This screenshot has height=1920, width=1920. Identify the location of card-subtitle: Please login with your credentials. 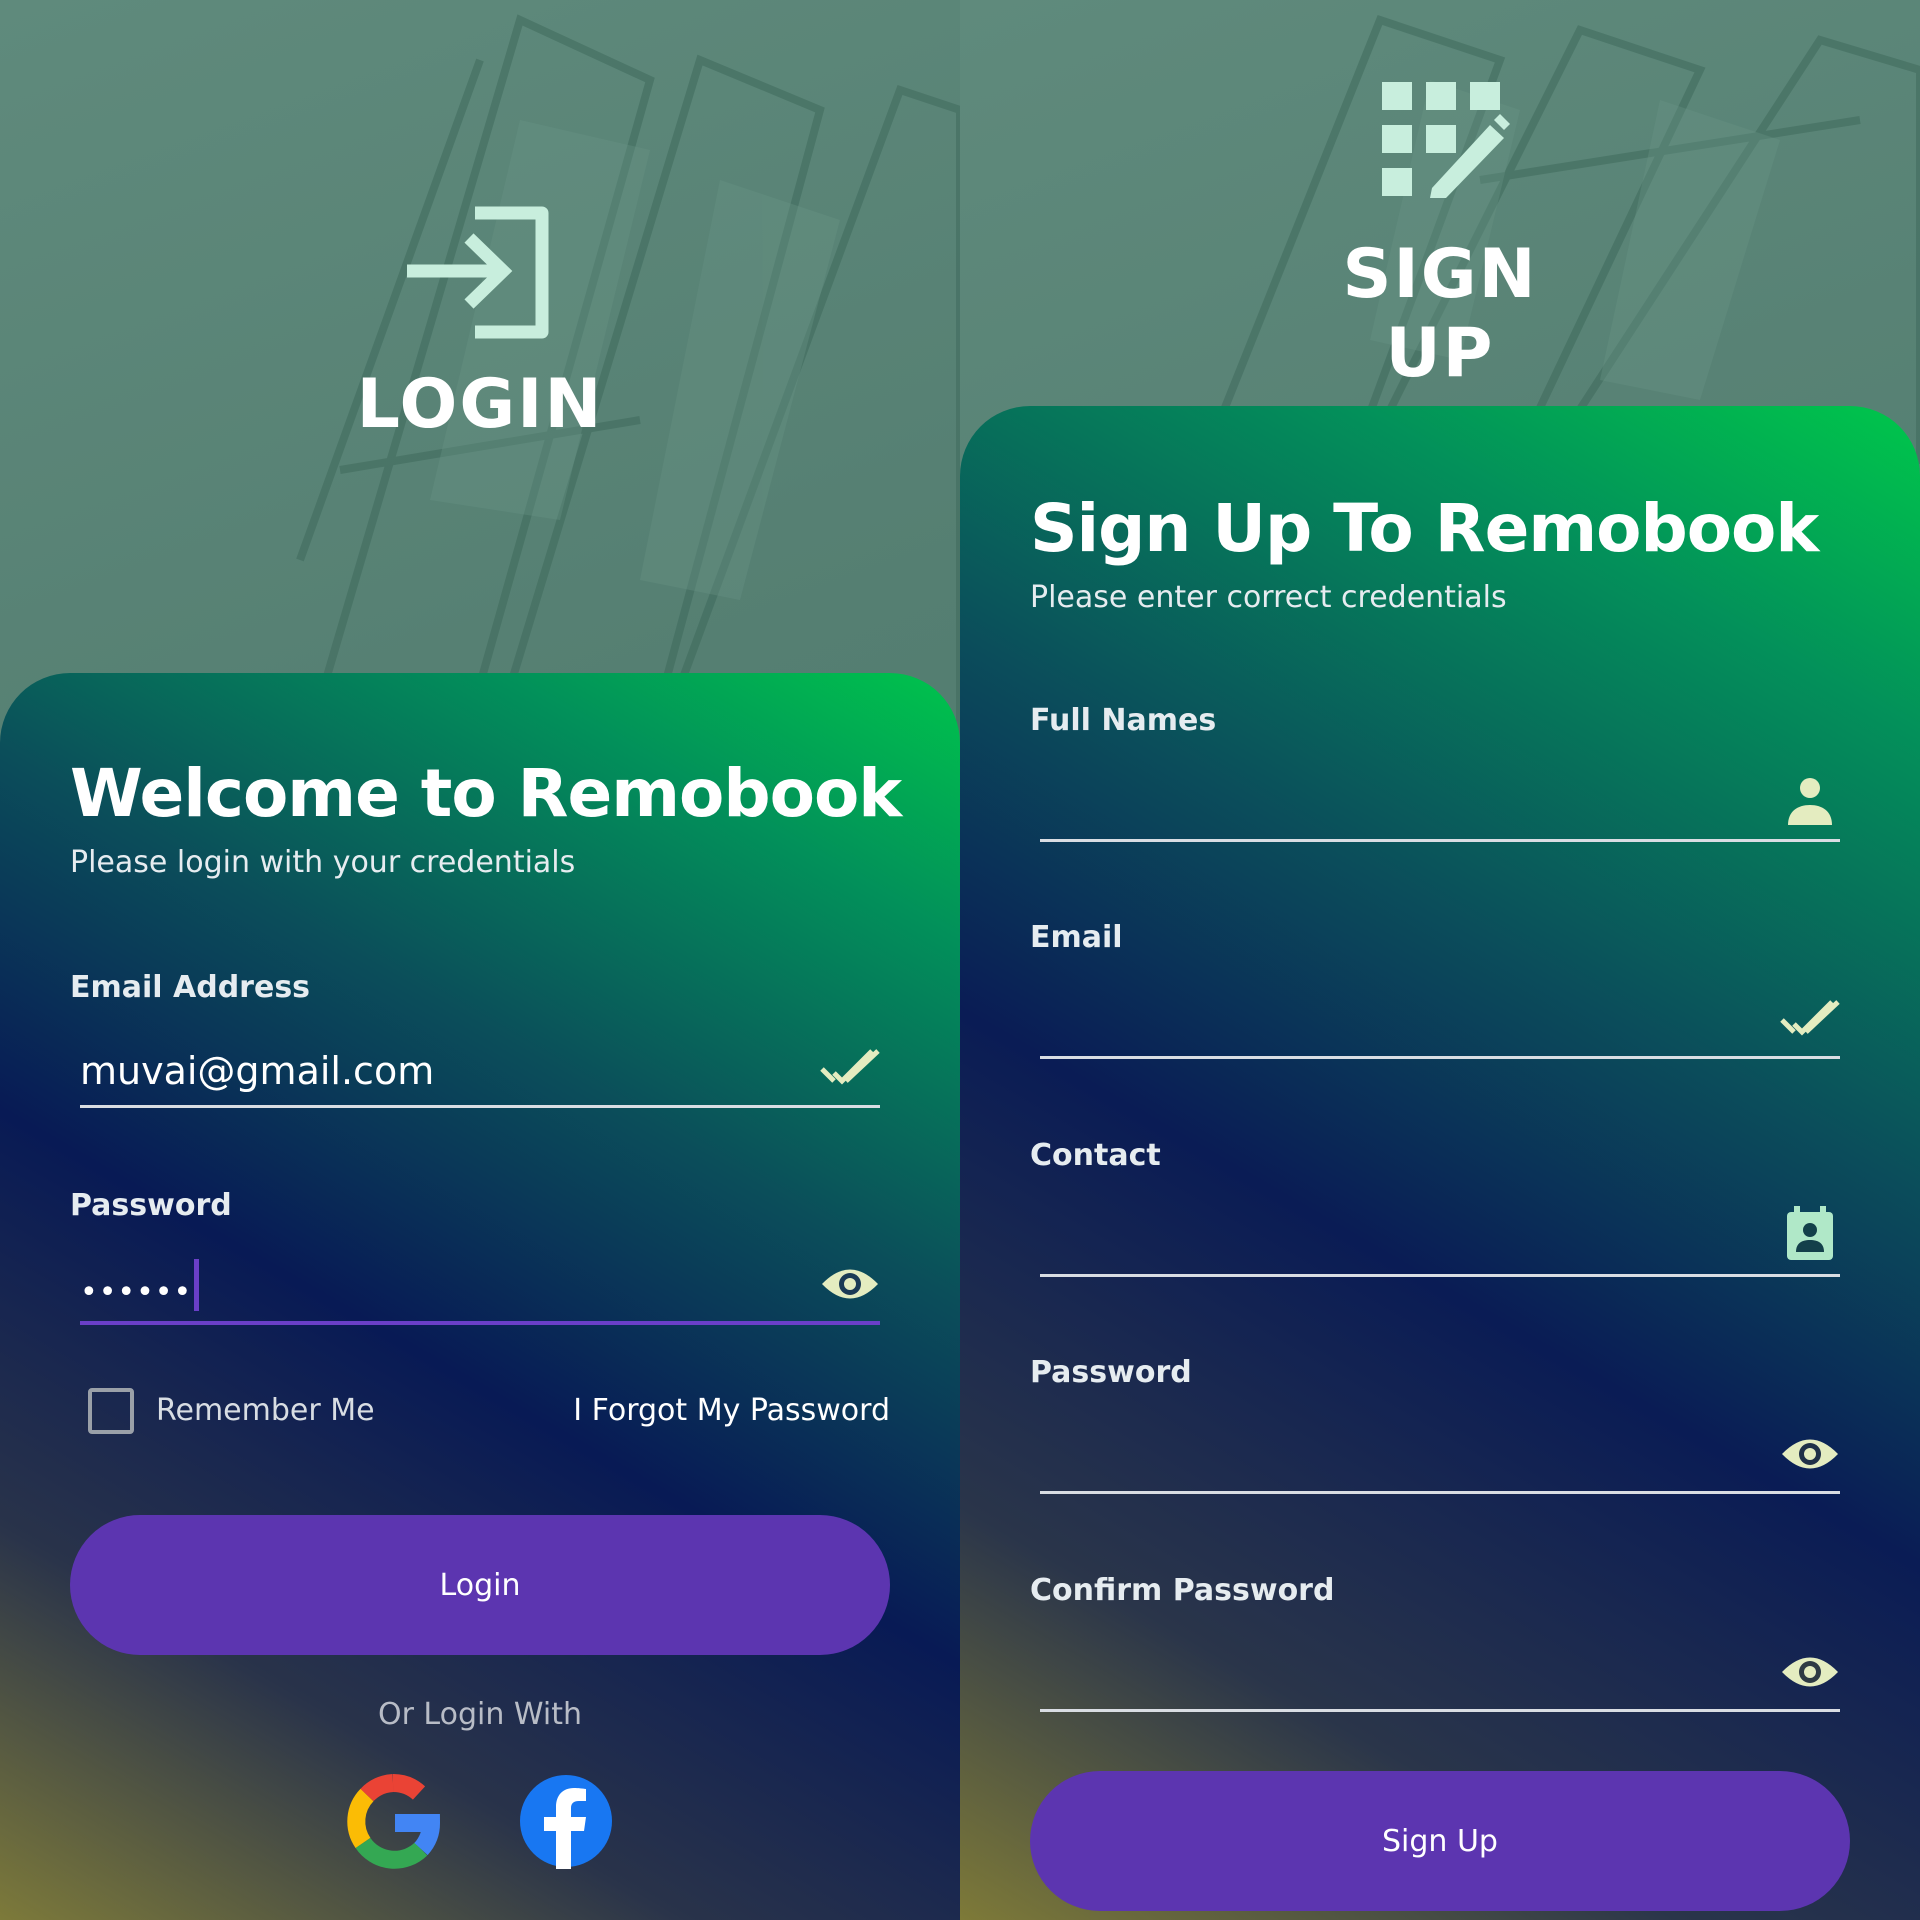
(323, 862).